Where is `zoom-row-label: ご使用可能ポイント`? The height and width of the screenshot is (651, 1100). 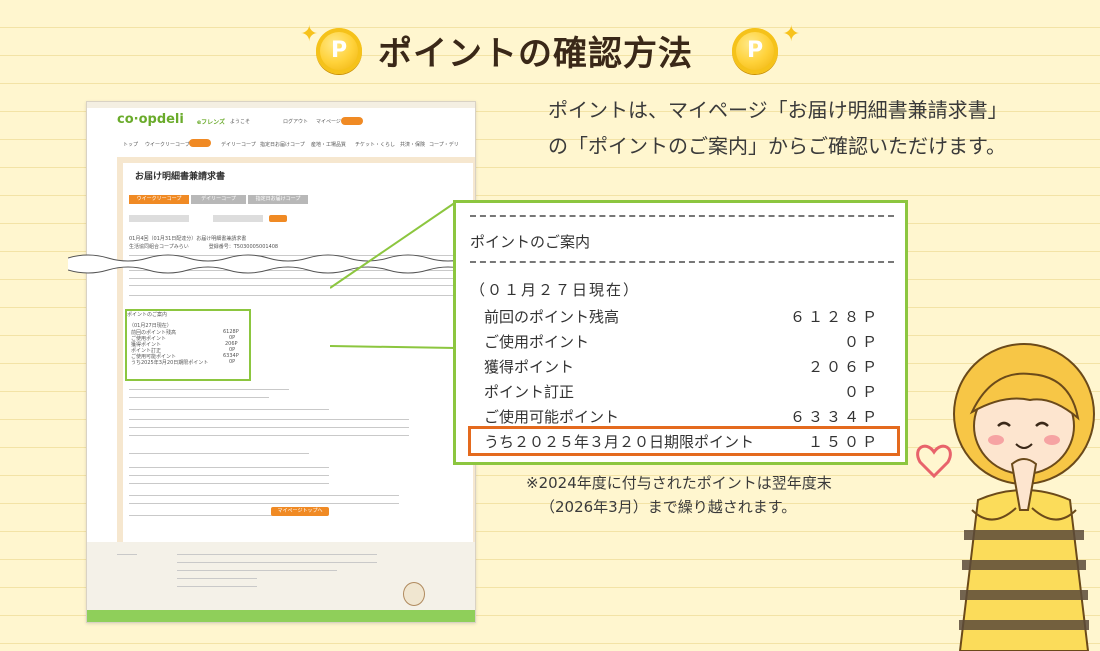
zoom-row-label: ご使用可能ポイント is located at coordinates (552, 417).